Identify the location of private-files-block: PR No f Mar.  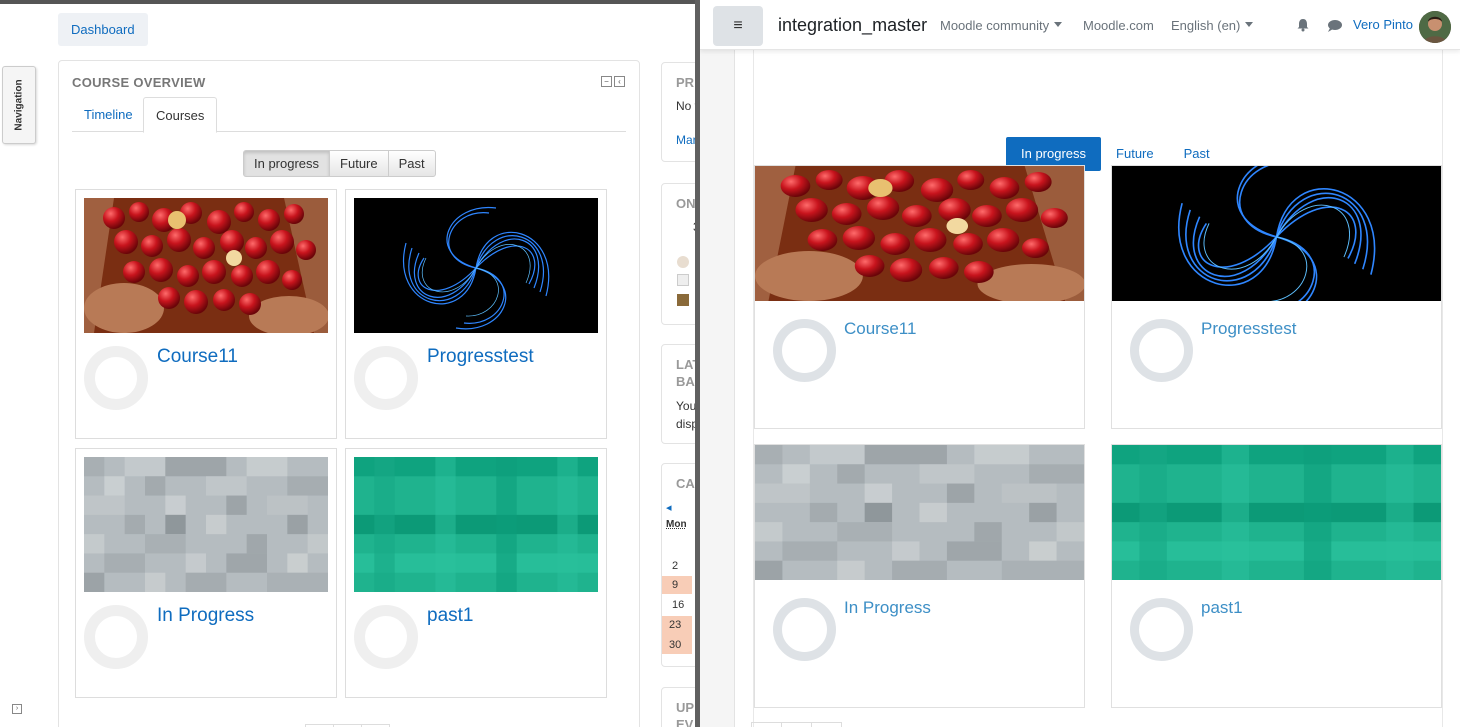
(679, 112).